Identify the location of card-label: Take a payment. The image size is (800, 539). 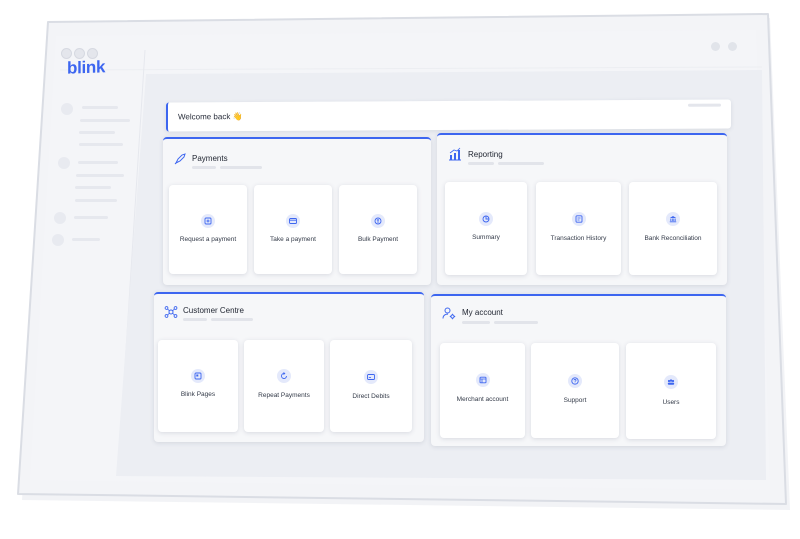
(293, 239).